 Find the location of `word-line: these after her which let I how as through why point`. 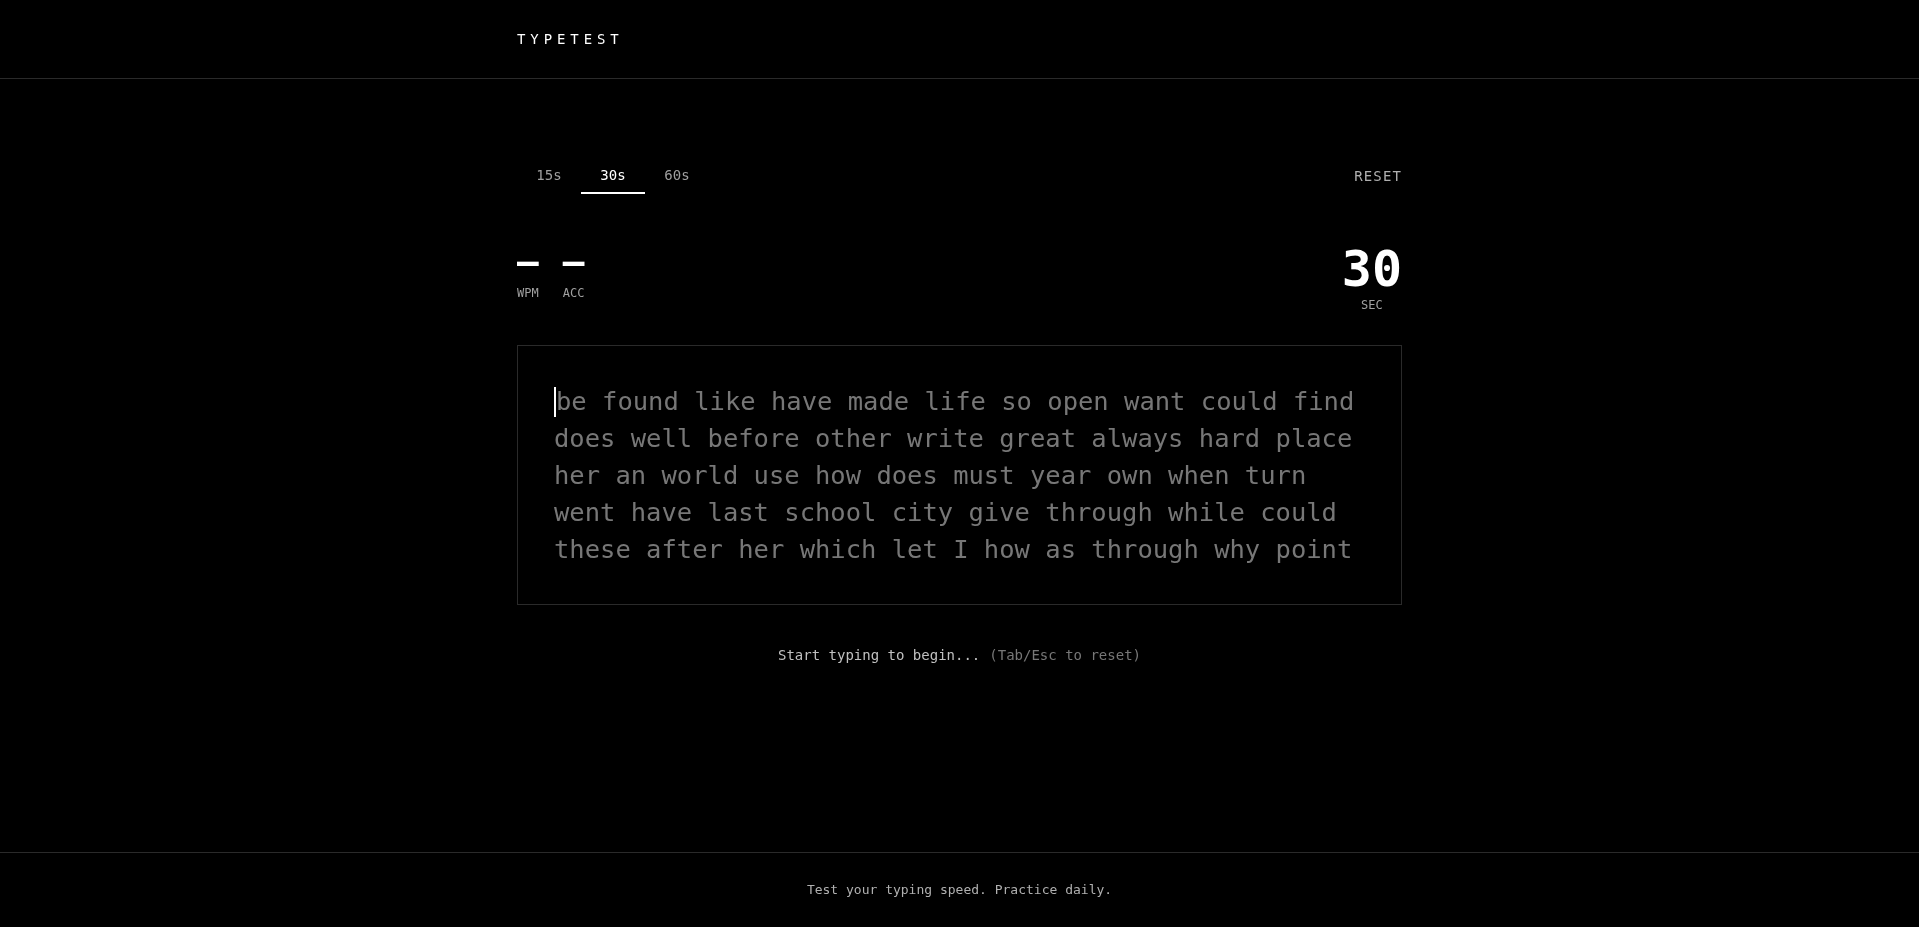

word-line: these after her which let I how as through why point is located at coordinates (953, 549).